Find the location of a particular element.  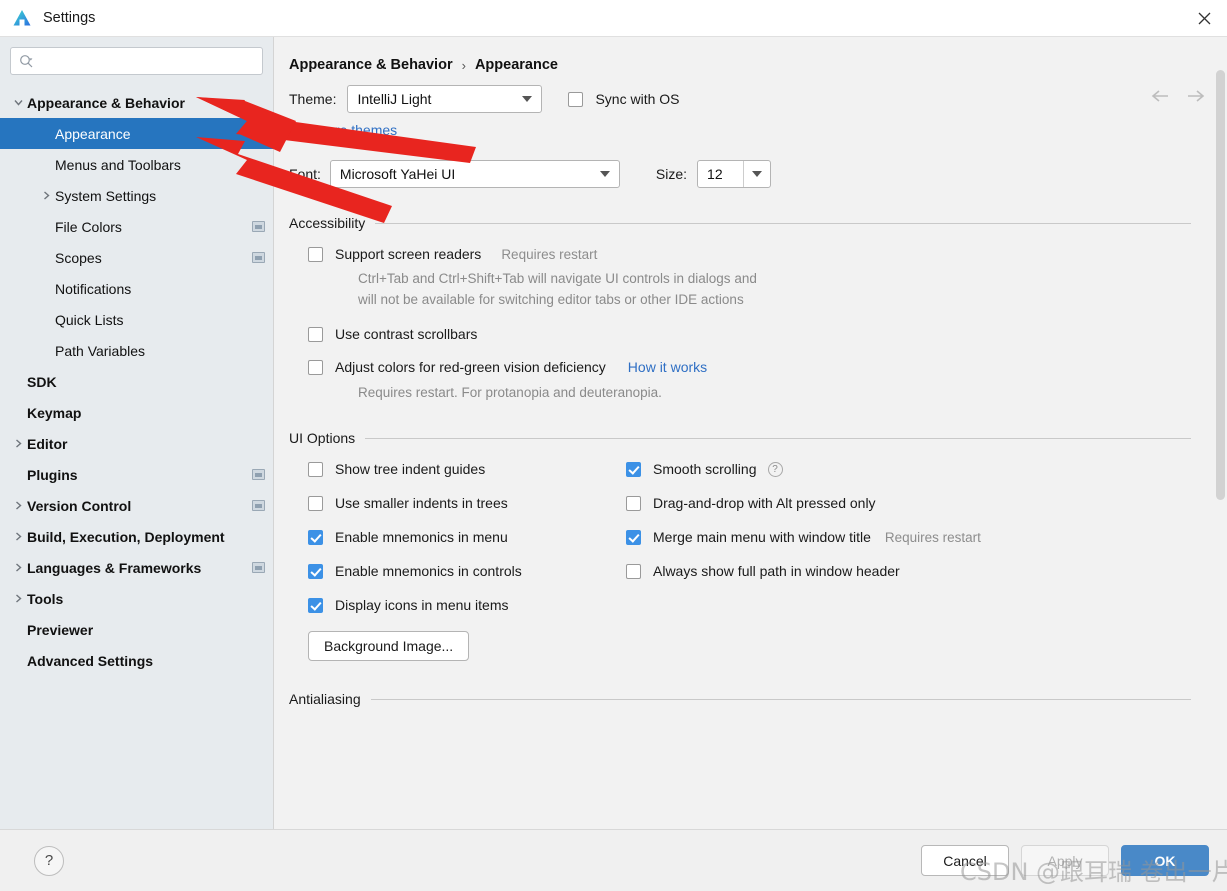

red-green-checkbox is located at coordinates (315, 367).